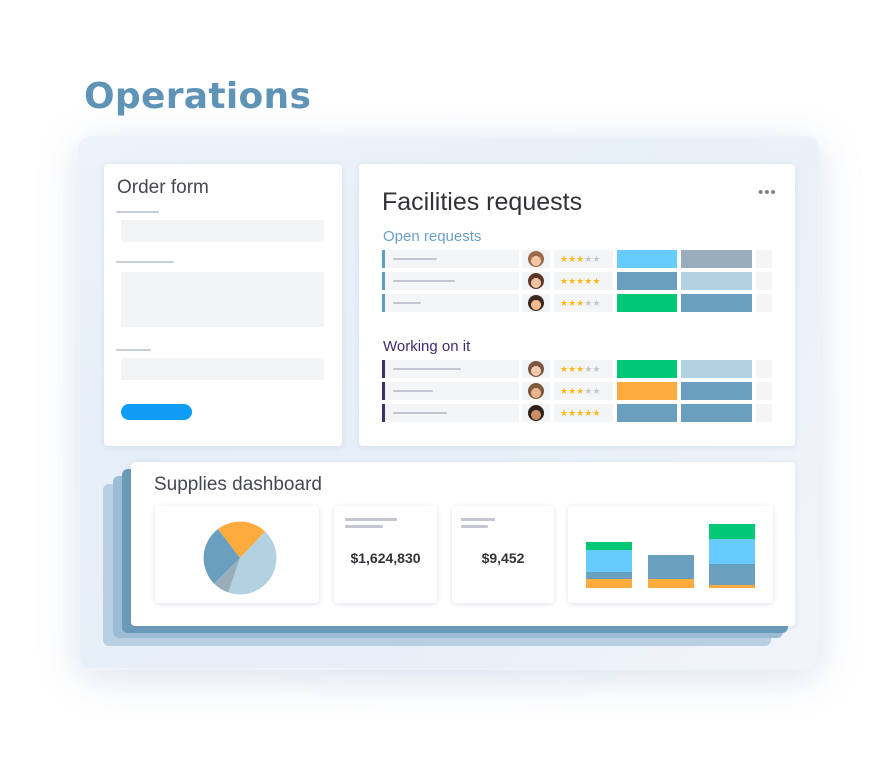 The height and width of the screenshot is (768, 894). Describe the element at coordinates (732, 531) in the screenshot. I see `bar-3-green` at that location.